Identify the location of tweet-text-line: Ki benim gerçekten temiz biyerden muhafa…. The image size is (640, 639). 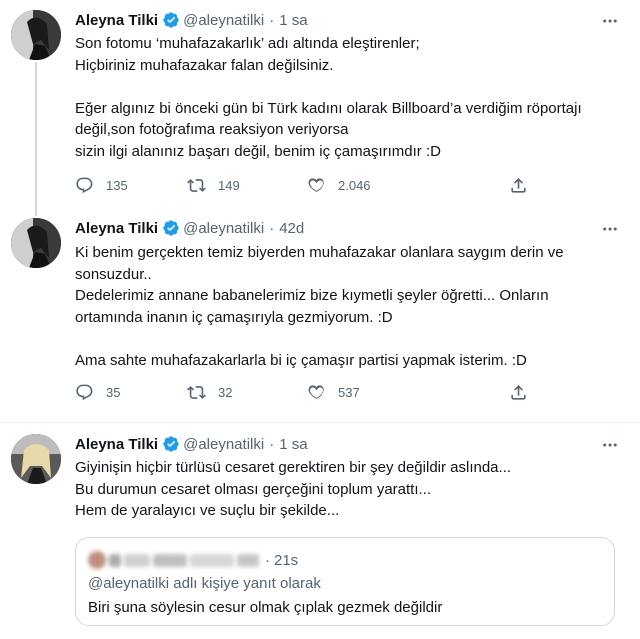
(319, 252).